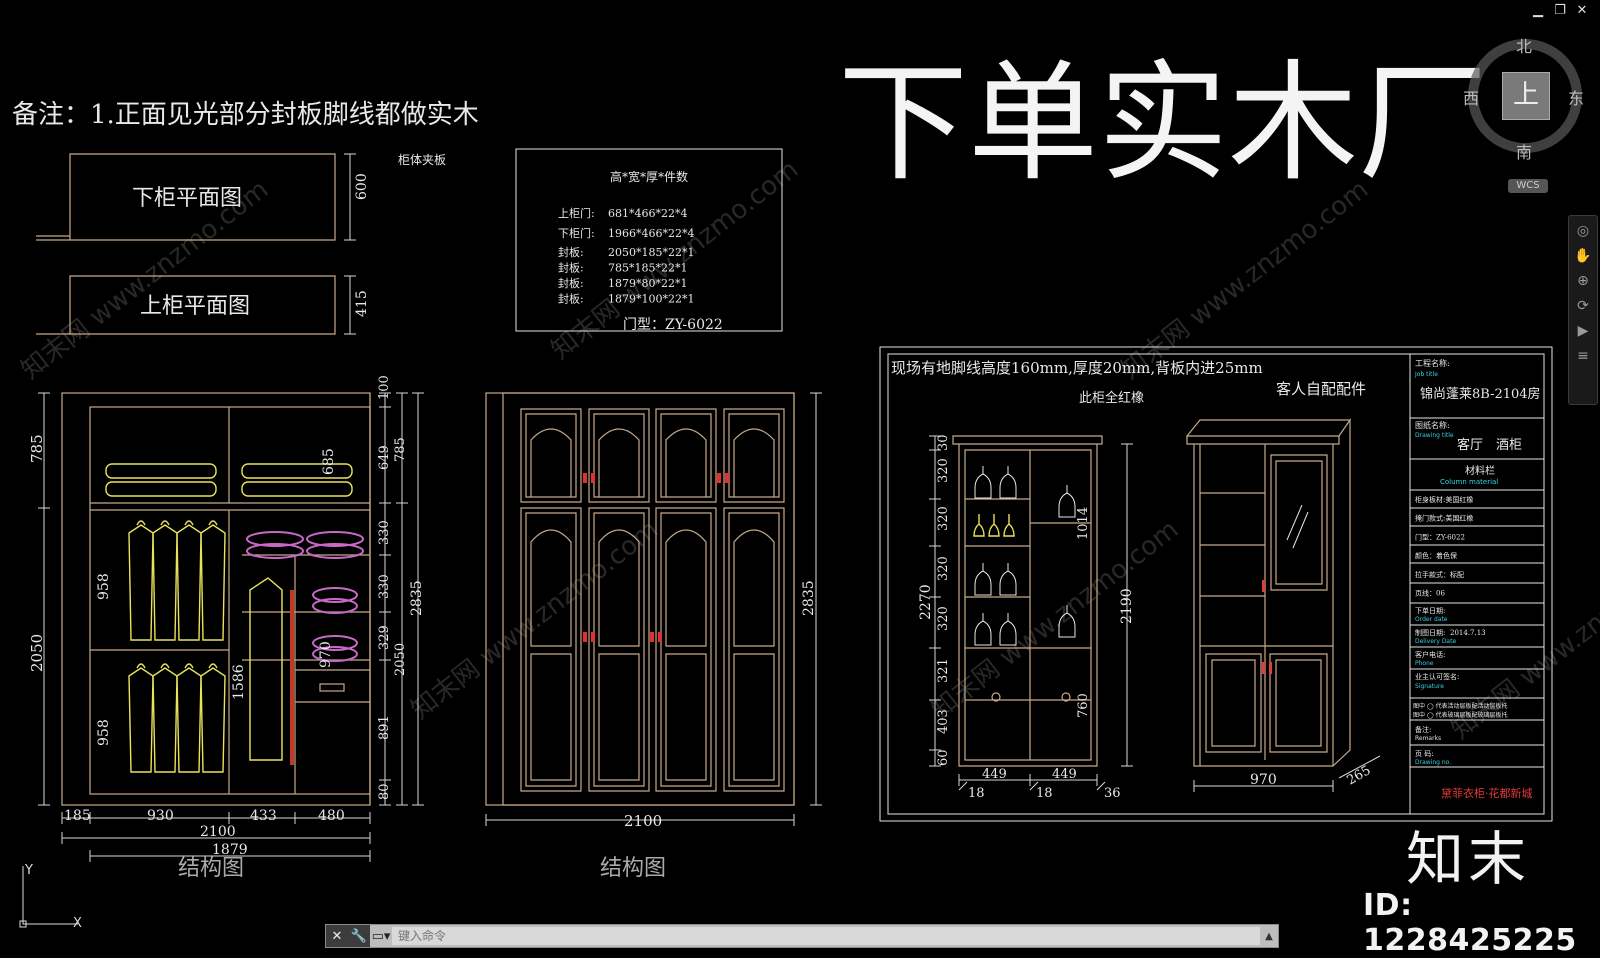 Image resolution: width=1600 pixels, height=958 pixels. What do you see at coordinates (576, 233) in the screenshot?
I see `part-name: 下柜门:` at bounding box center [576, 233].